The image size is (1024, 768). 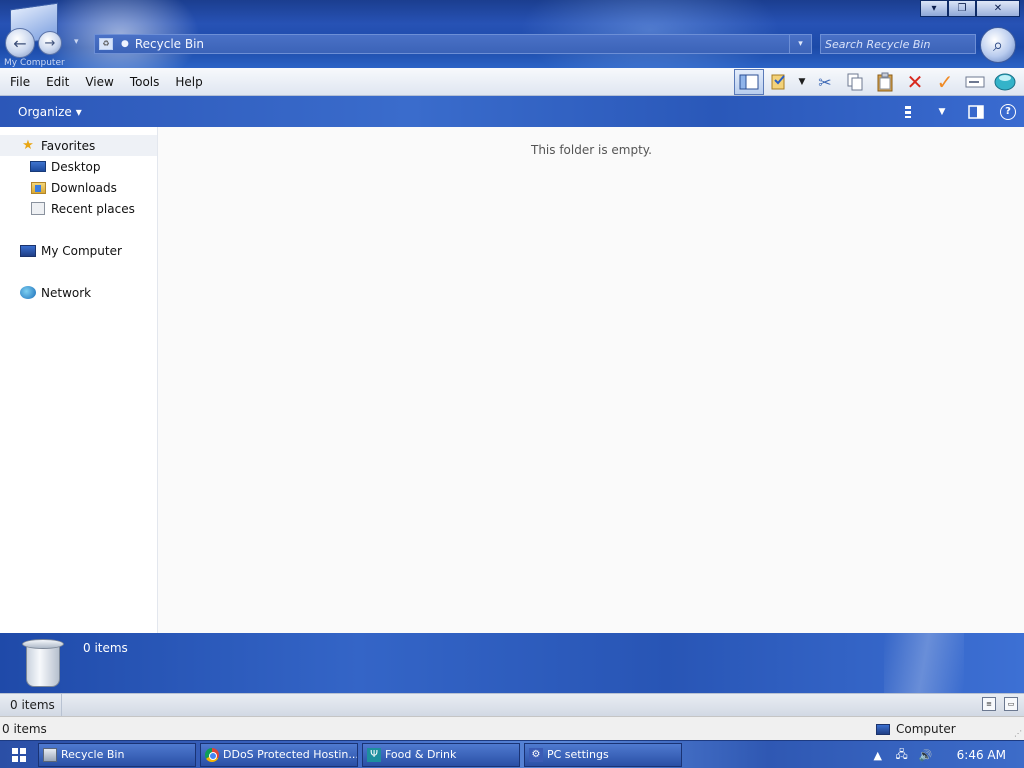 I want to click on outer-status-bar: 0 items Computer ⋰, so click(x=512, y=728).